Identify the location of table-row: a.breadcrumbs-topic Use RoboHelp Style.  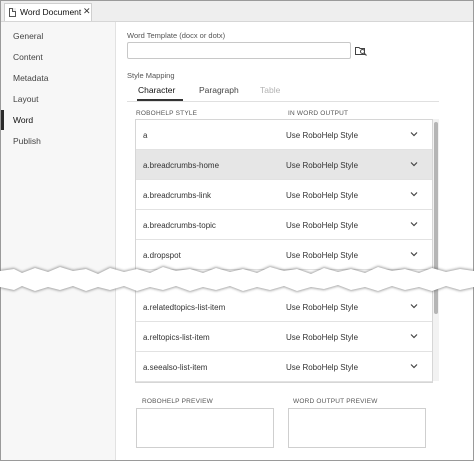
(284, 225).